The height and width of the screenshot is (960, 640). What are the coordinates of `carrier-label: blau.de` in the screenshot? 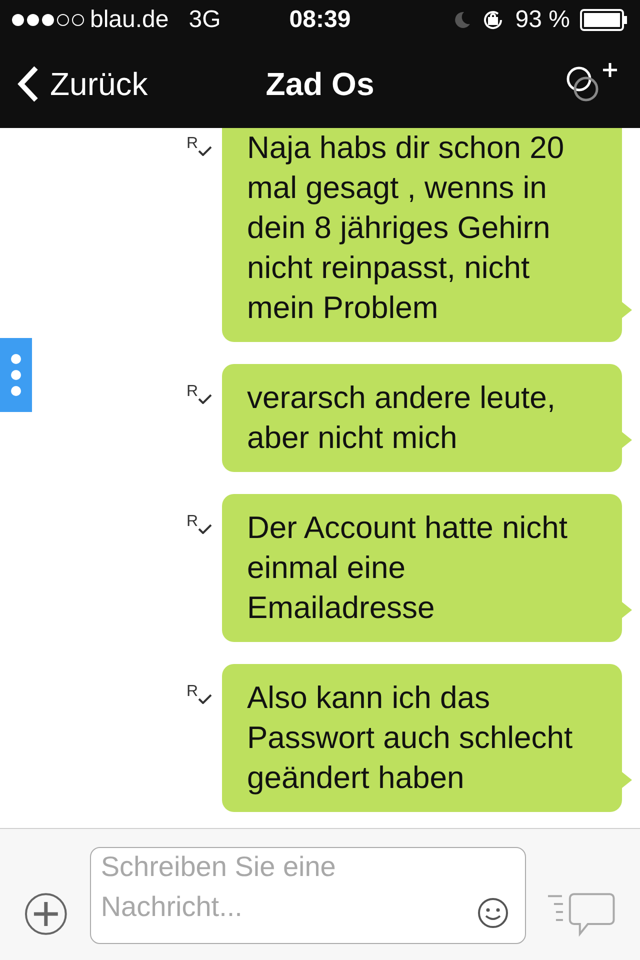 It's located at (129, 20).